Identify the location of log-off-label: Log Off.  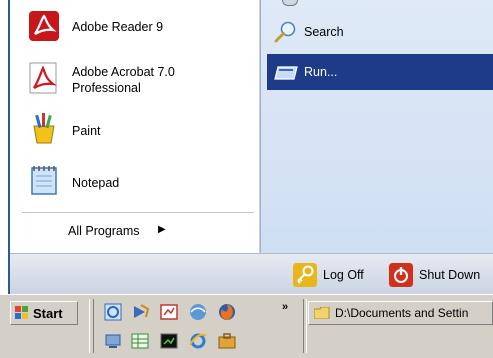
(343, 275).